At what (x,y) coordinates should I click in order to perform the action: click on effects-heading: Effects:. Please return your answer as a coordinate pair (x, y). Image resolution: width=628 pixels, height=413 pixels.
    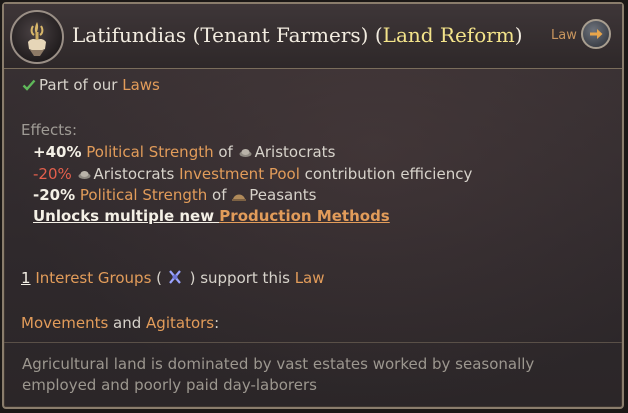
    Looking at the image, I should click on (49, 130).